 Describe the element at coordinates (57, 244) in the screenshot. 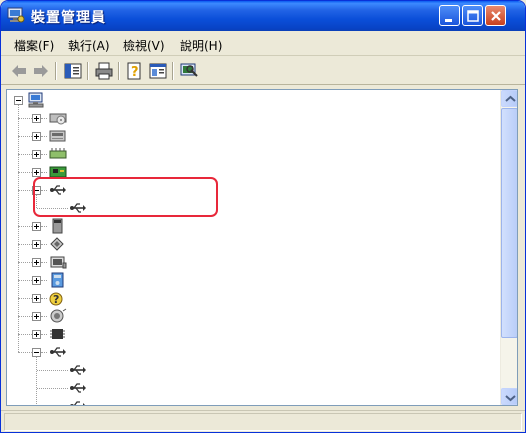

I see `scsi-icon` at that location.